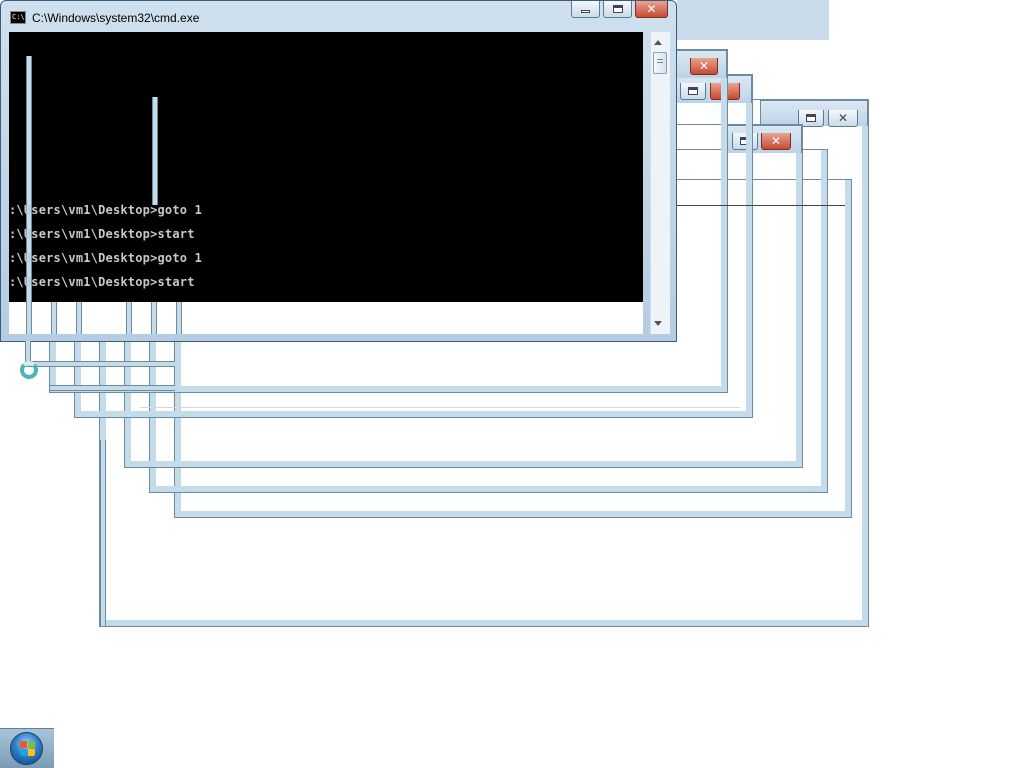 The height and width of the screenshot is (768, 1024). I want to click on maximize-button, so click(617, 9).